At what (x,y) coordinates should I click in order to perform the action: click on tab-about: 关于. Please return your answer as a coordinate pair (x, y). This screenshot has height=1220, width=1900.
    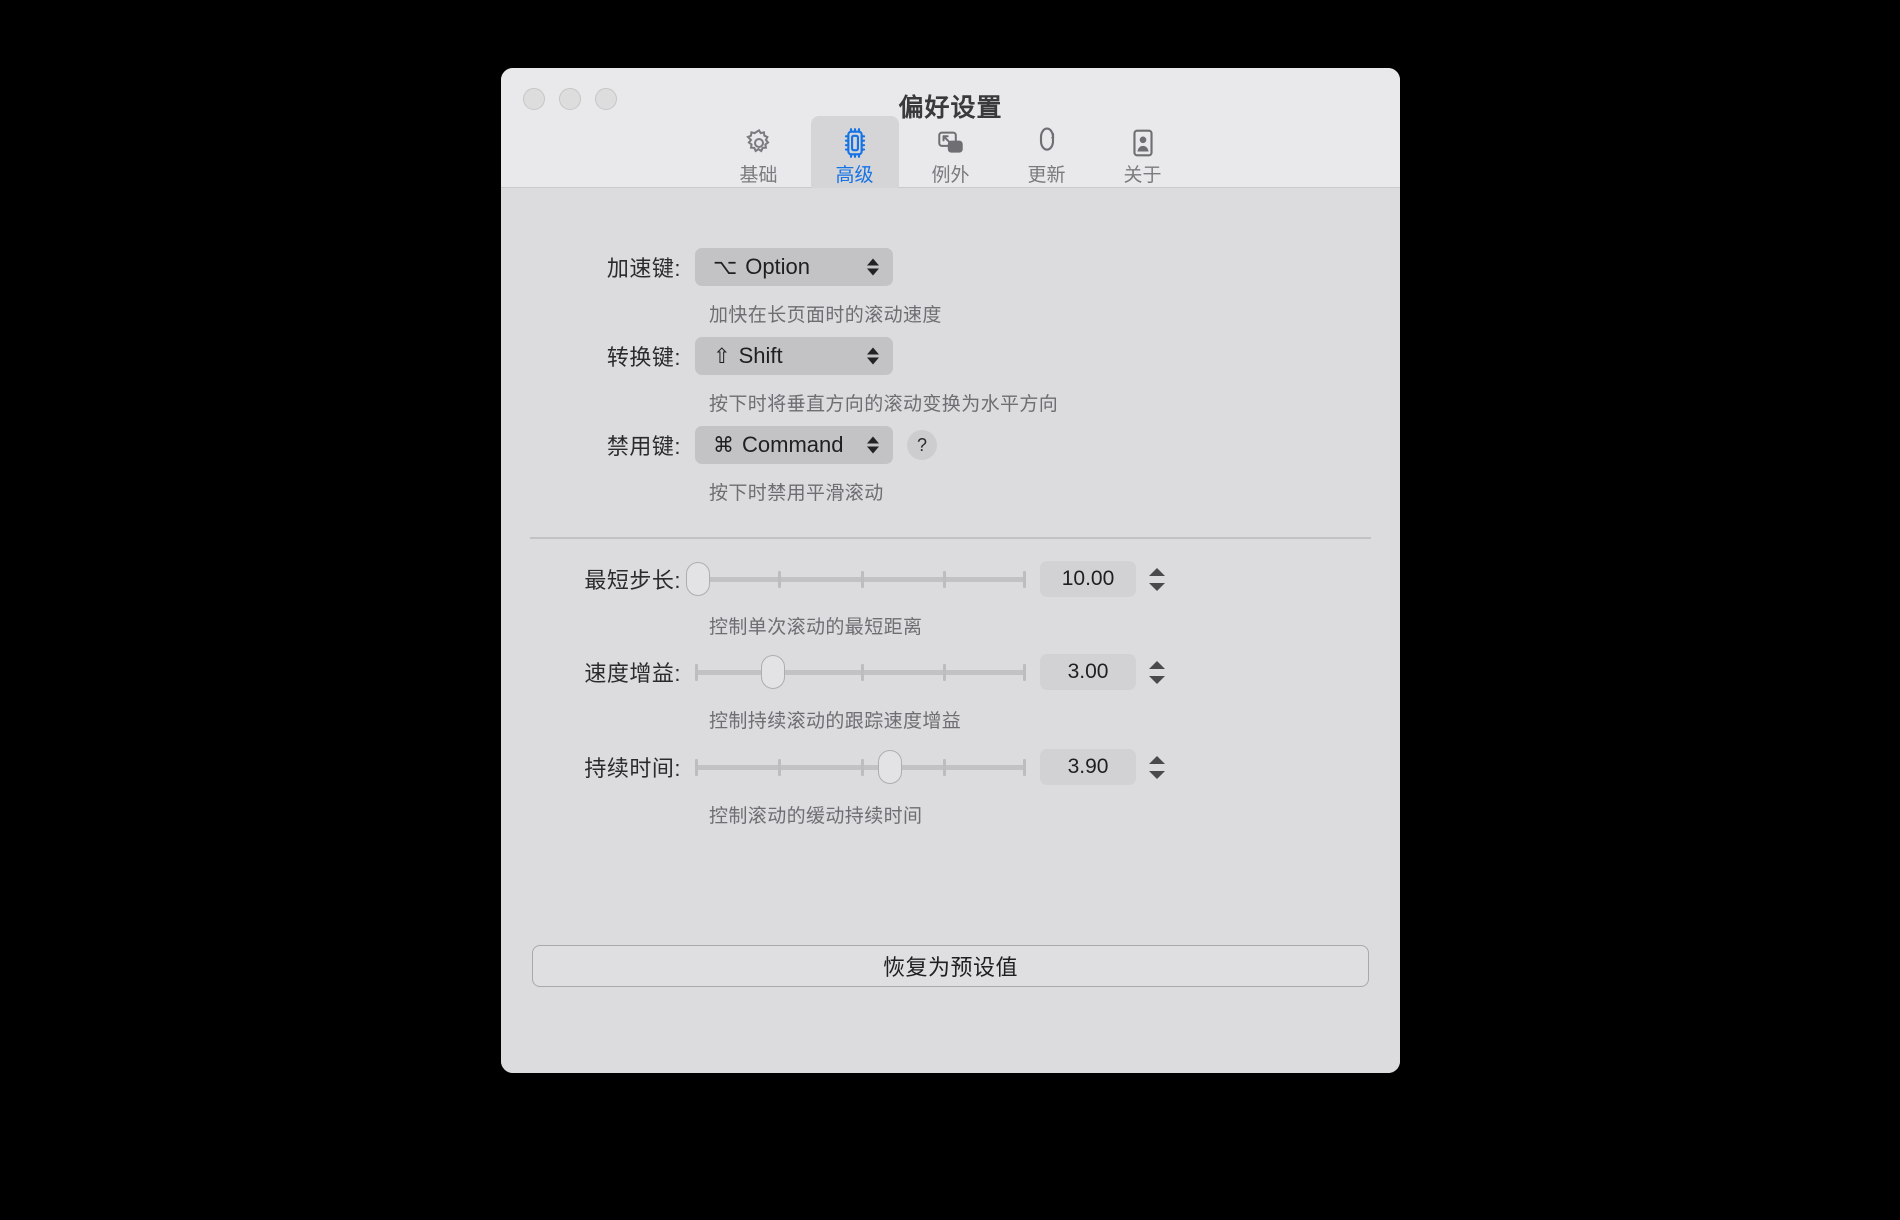
    Looking at the image, I should click on (1143, 154).